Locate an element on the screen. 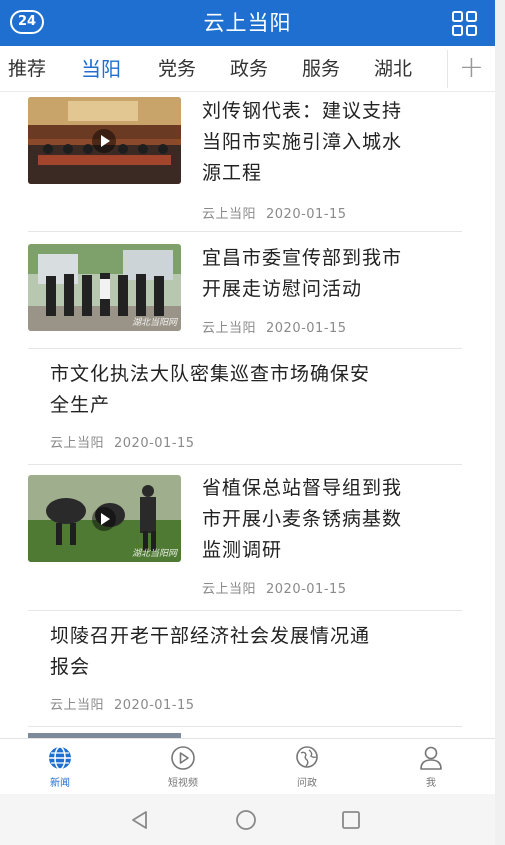  news-title: 刘传钢代表：建议支持 当阳市实施引漳入城水 源工程 is located at coordinates (302, 142).